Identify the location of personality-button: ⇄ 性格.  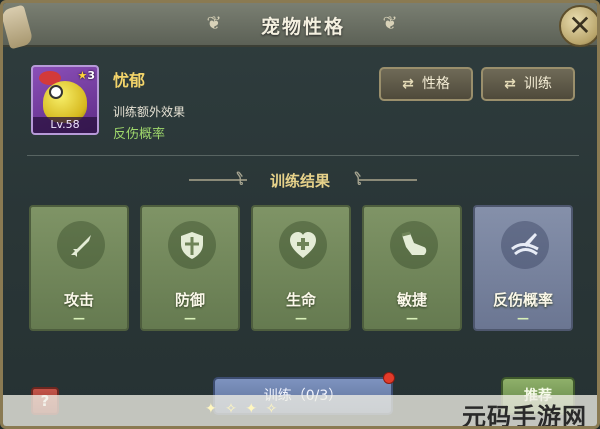
(426, 84).